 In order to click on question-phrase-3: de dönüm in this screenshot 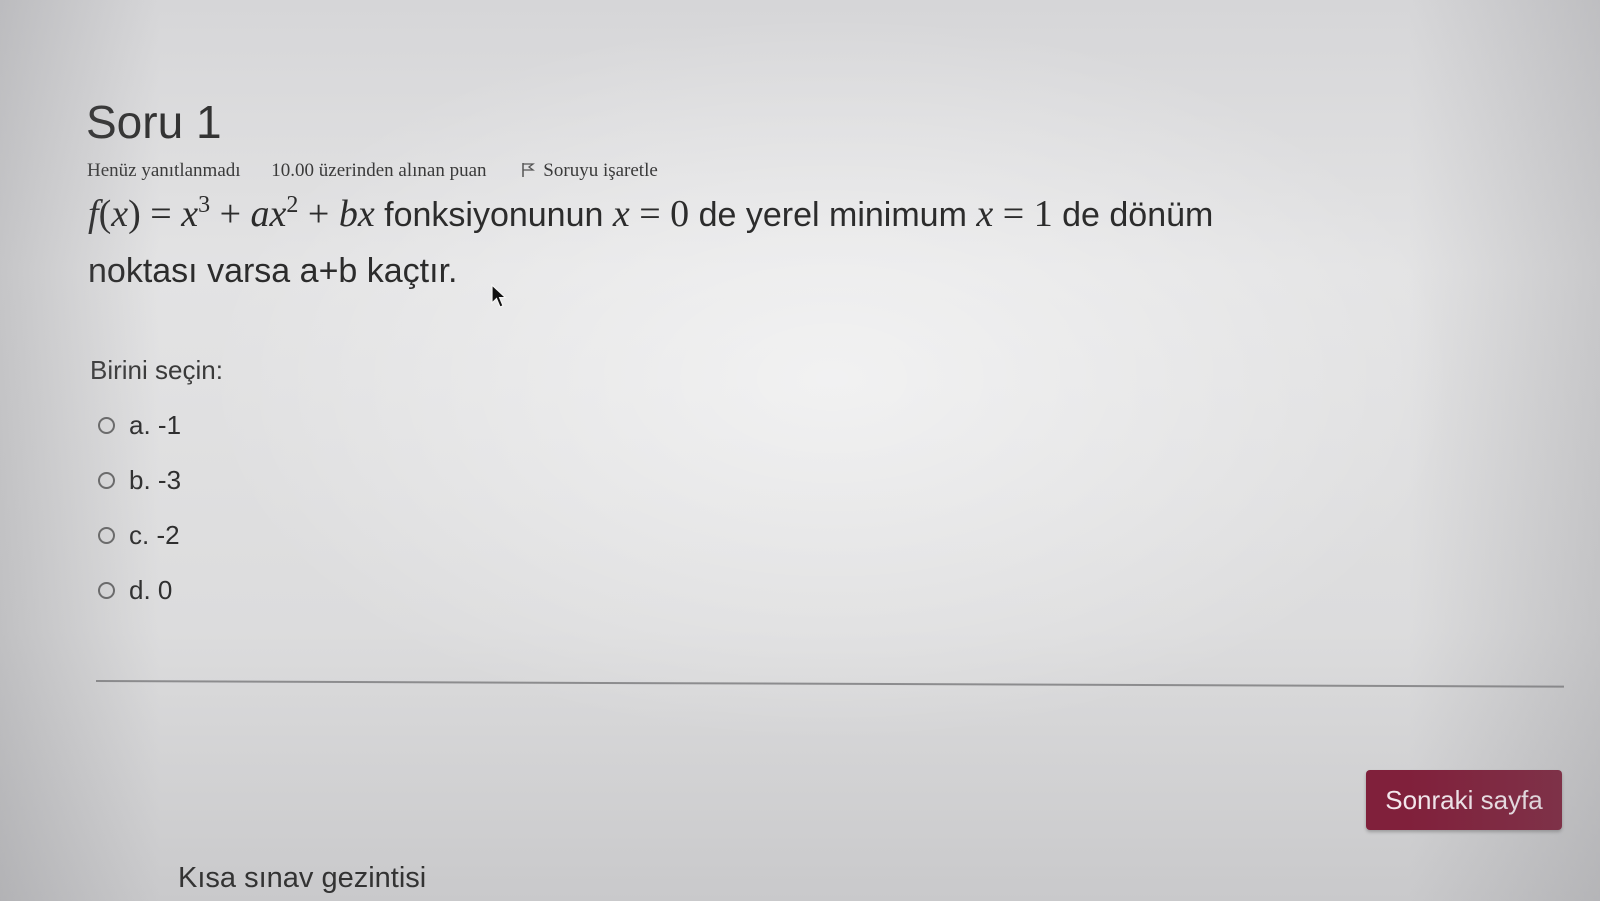, I will do `click(1133, 215)`.